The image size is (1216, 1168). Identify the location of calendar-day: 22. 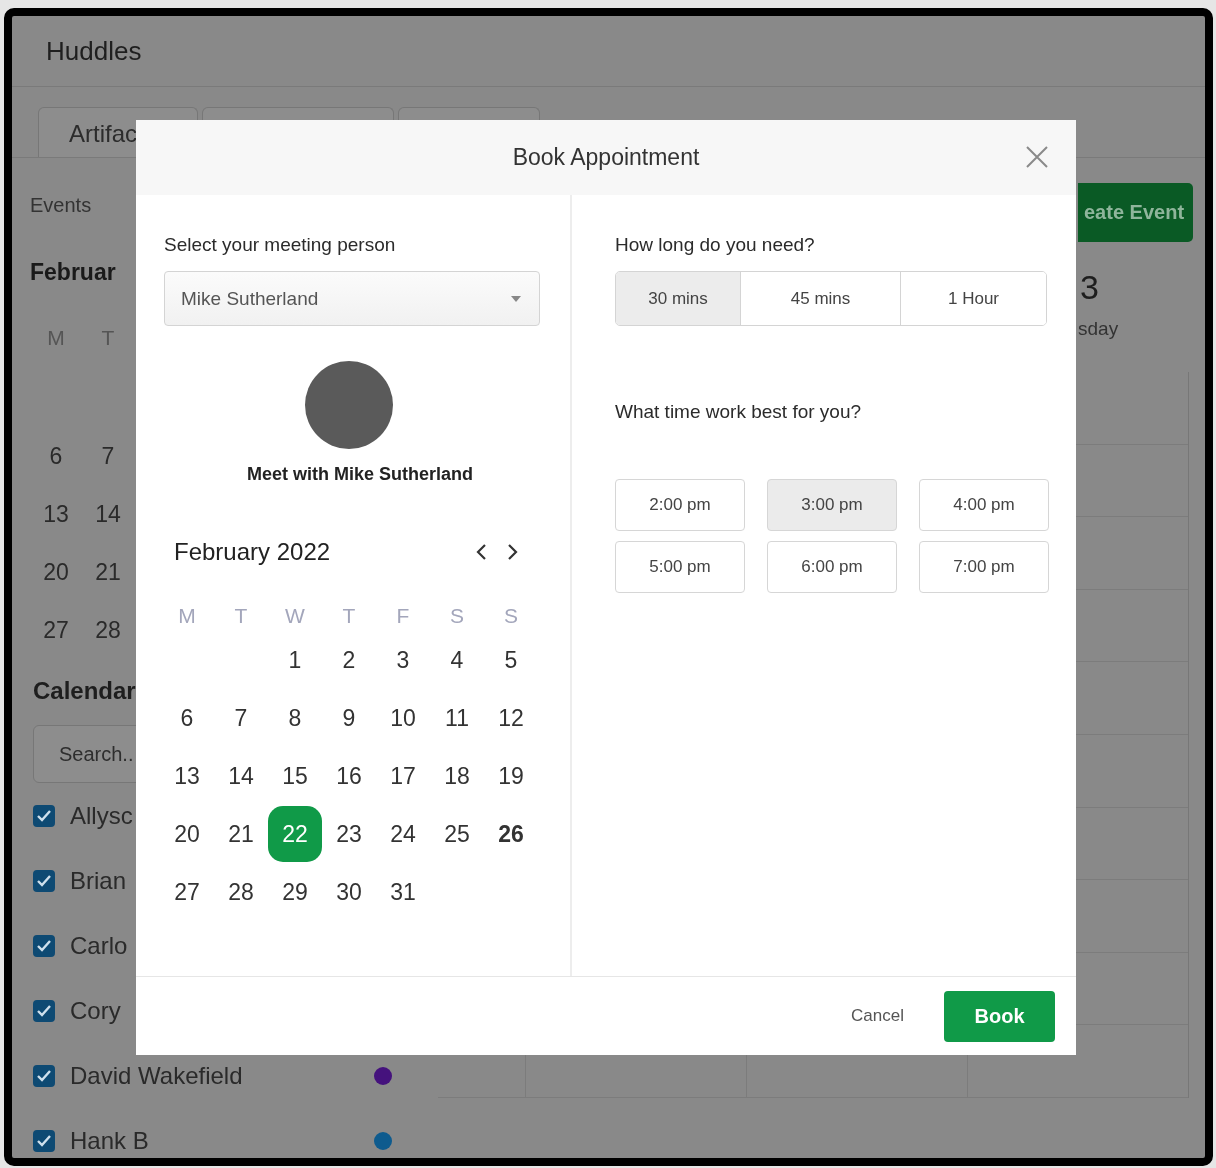
(295, 834).